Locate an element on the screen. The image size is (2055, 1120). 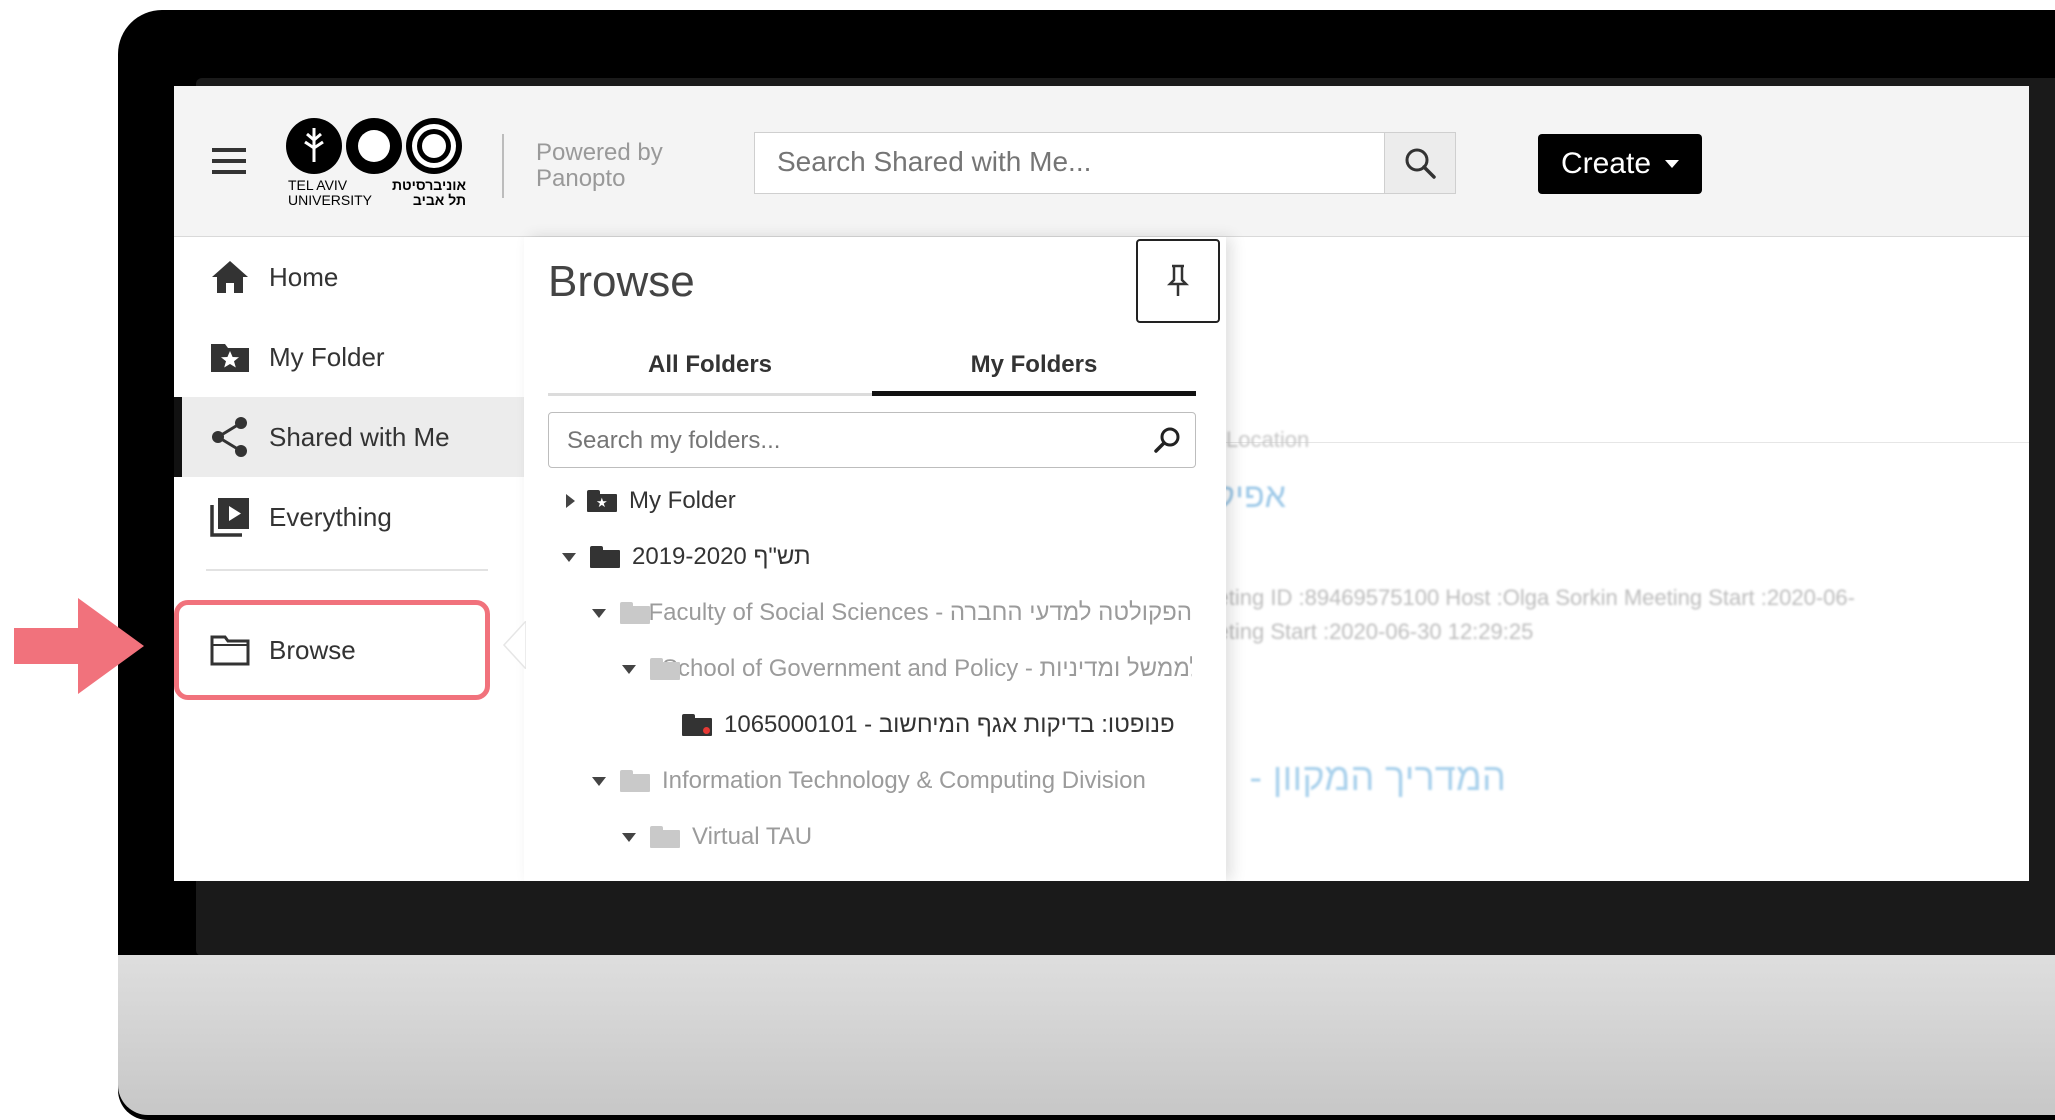
session-meta-2: Meeting Start :2020-06-30 12:29:25 is located at coordinates (1360, 631).